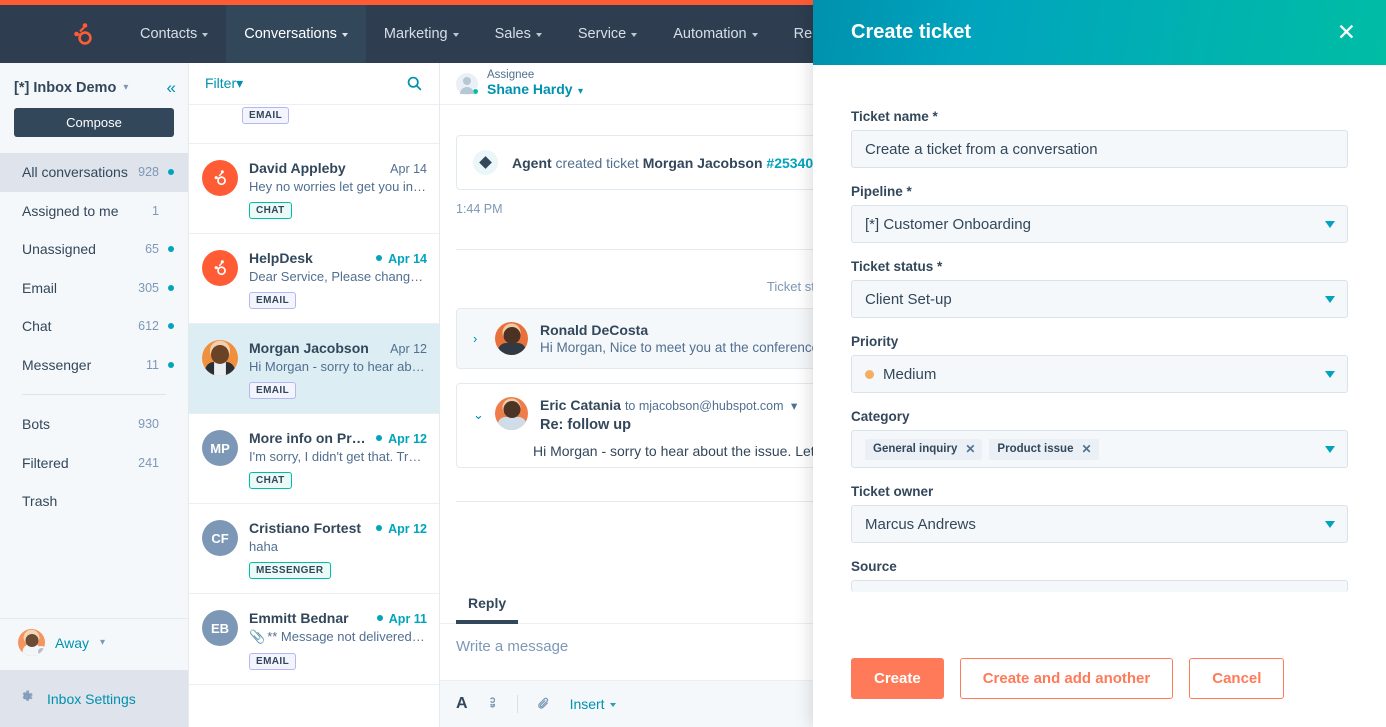 This screenshot has width=1386, height=727. Describe the element at coordinates (94, 172) in the screenshot. I see `sidebar-item-all-conversations: All conversations 928` at that location.